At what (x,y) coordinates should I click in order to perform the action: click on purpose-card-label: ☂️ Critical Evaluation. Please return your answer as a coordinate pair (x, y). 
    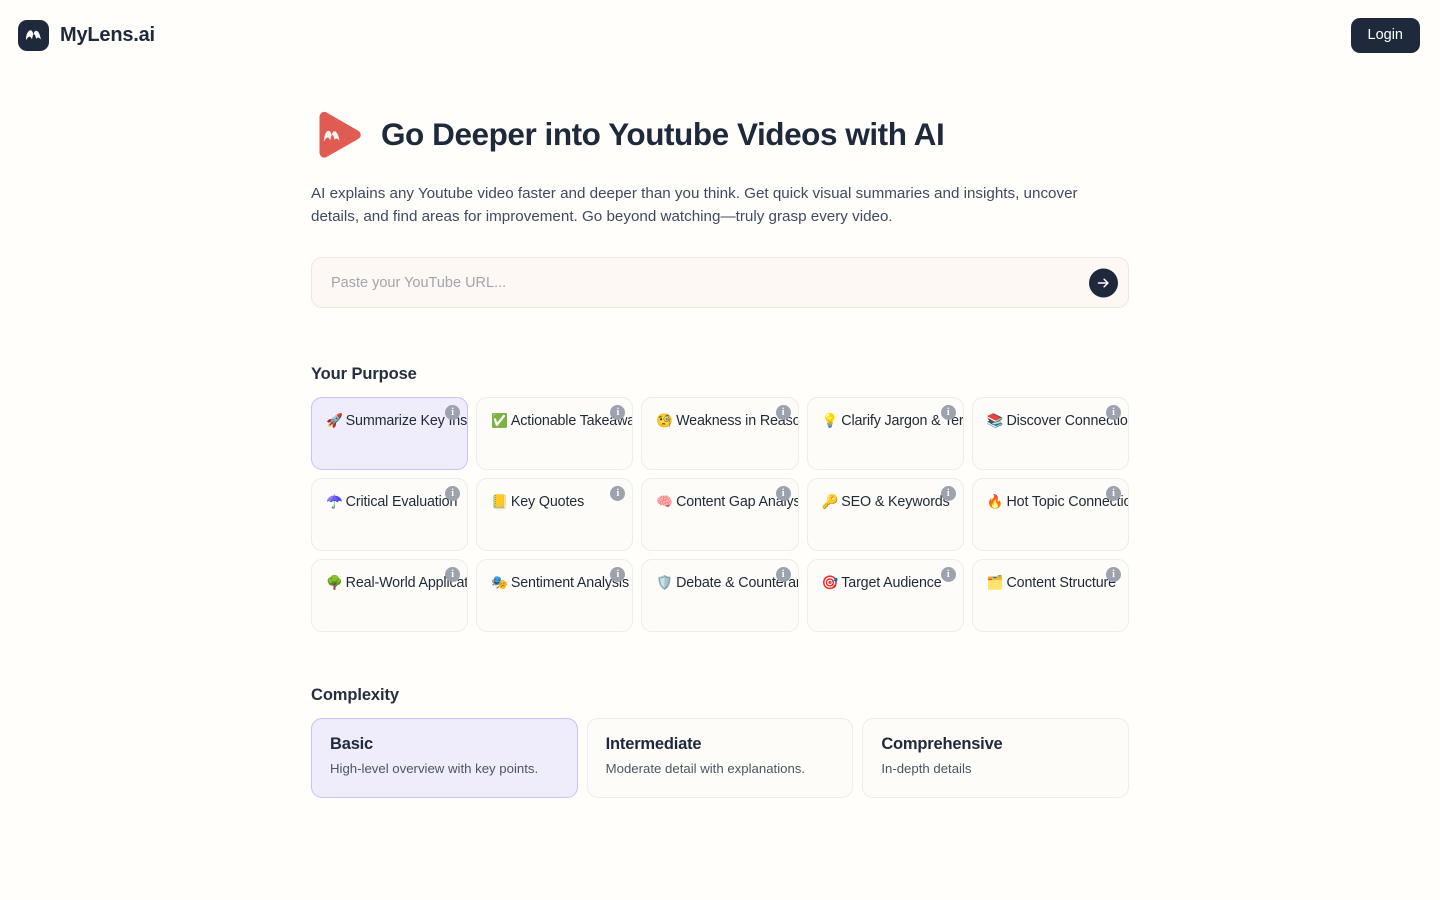
    Looking at the image, I should click on (391, 502).